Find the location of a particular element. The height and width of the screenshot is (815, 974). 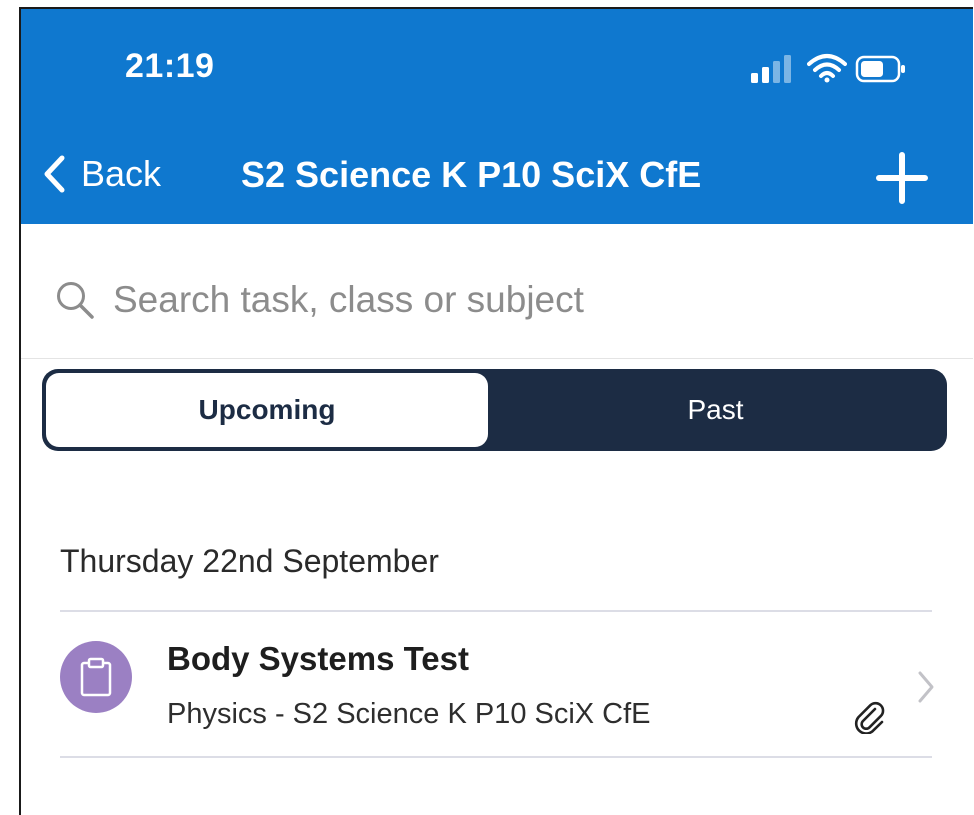

signal-icon is located at coordinates (771, 69).